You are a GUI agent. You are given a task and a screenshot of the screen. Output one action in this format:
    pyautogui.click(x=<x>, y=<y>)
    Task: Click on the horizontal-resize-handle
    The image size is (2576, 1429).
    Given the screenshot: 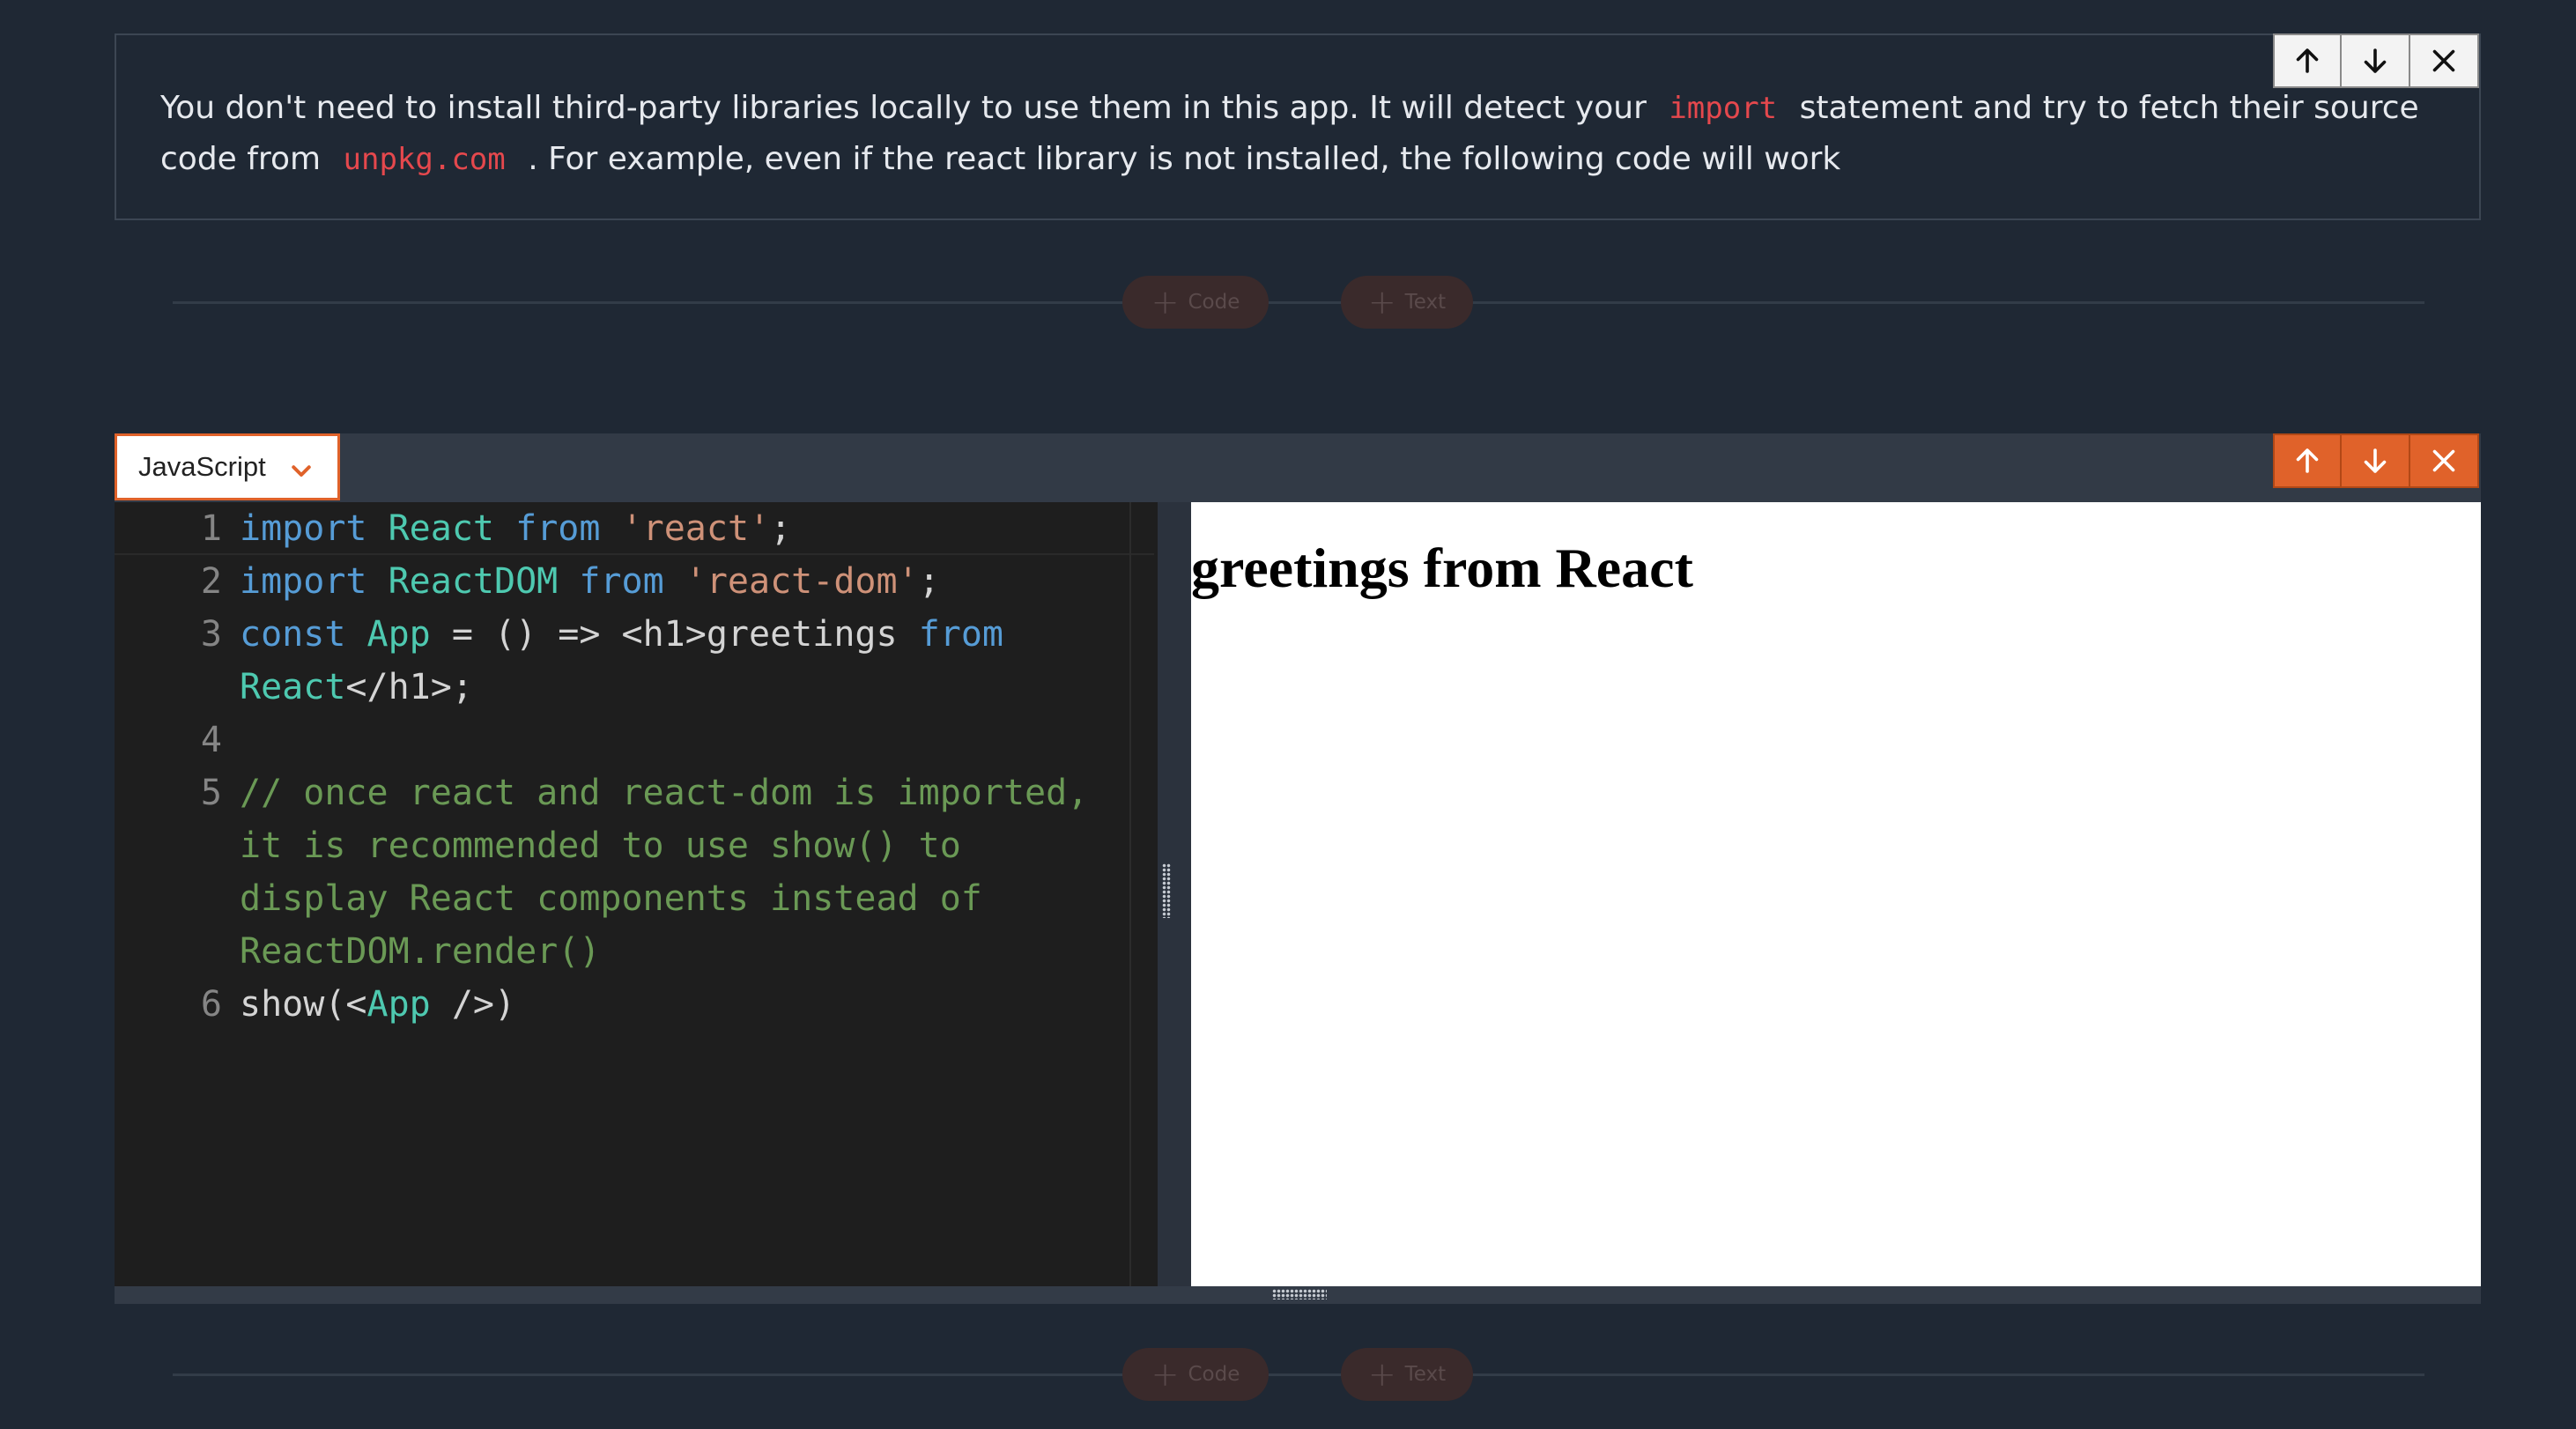 What is the action you would take?
    pyautogui.click(x=1298, y=1295)
    